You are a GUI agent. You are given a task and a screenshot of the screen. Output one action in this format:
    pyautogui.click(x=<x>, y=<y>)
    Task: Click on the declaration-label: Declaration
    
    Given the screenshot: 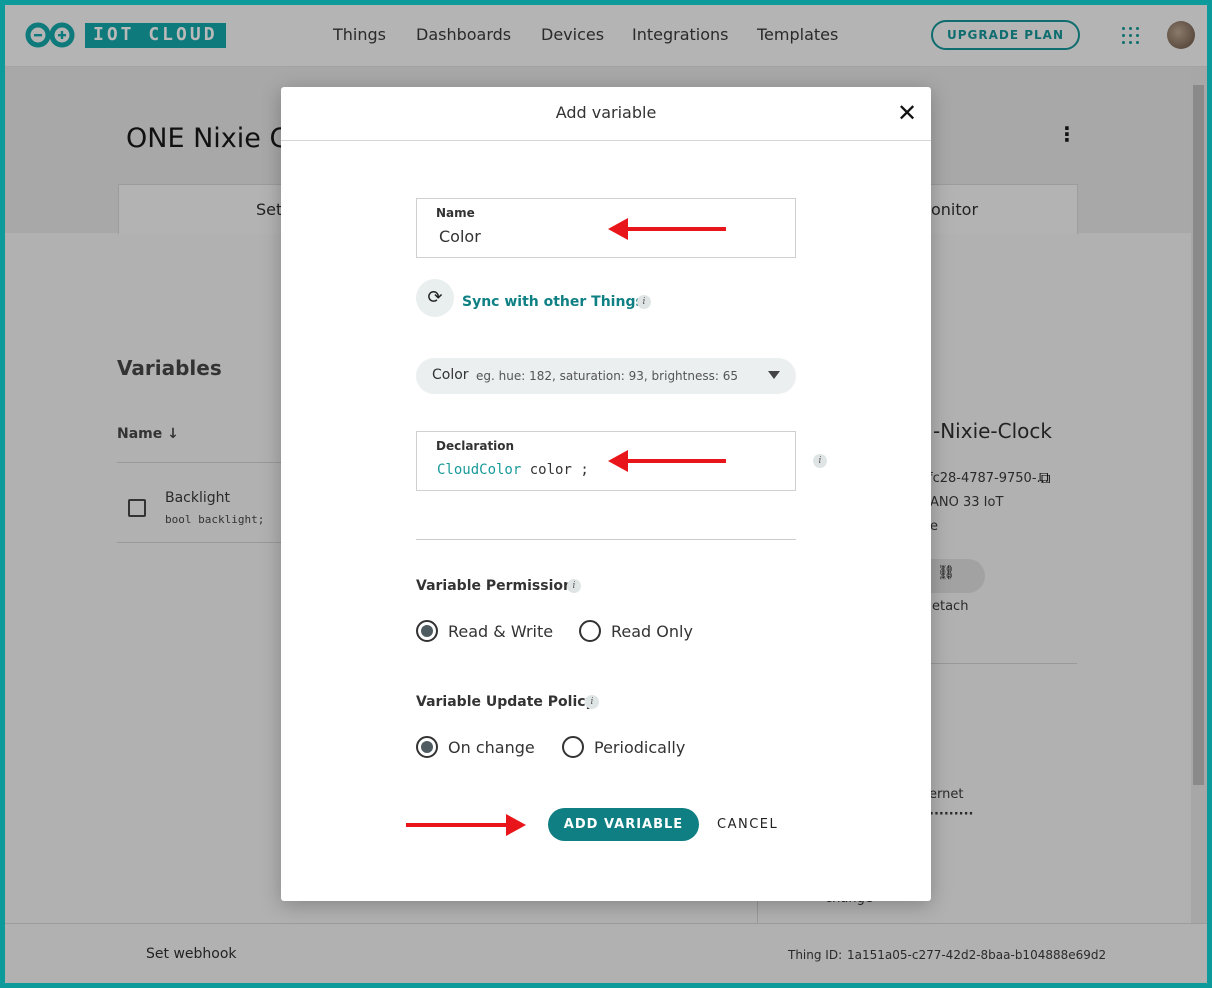 What is the action you would take?
    pyautogui.click(x=475, y=446)
    